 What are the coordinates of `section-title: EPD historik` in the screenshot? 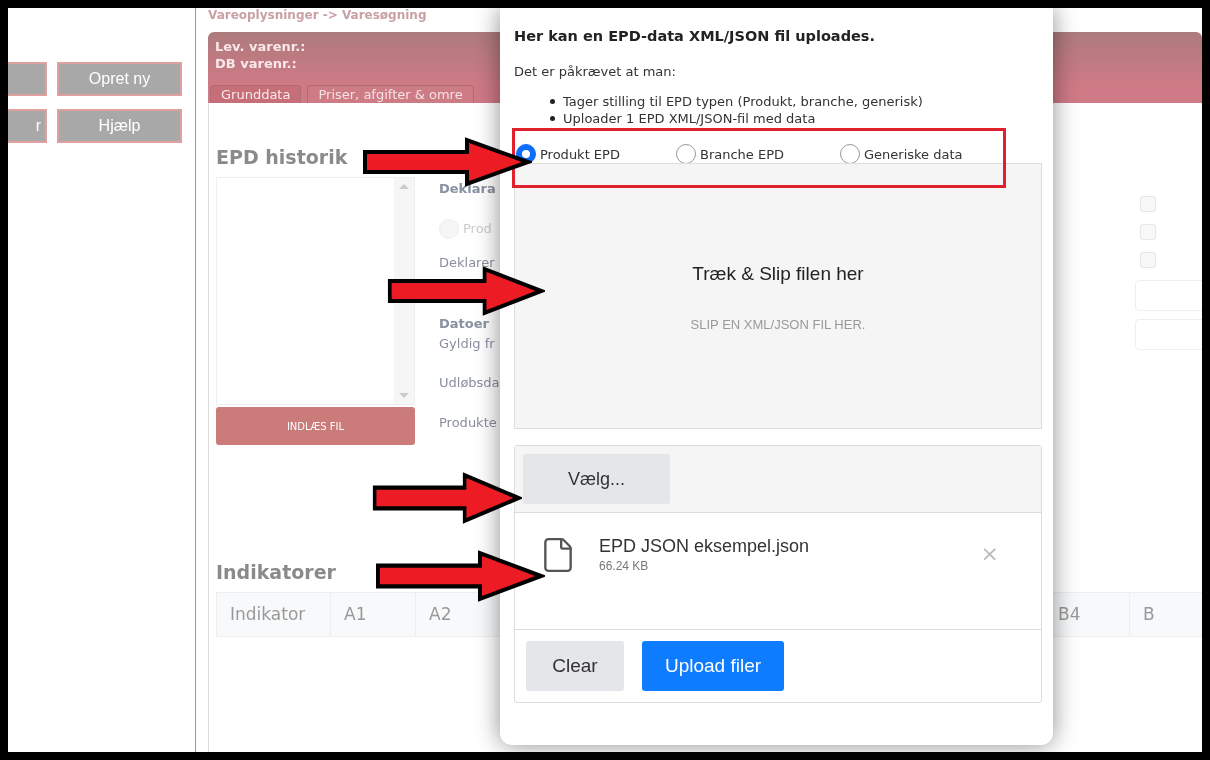 It's located at (282, 157).